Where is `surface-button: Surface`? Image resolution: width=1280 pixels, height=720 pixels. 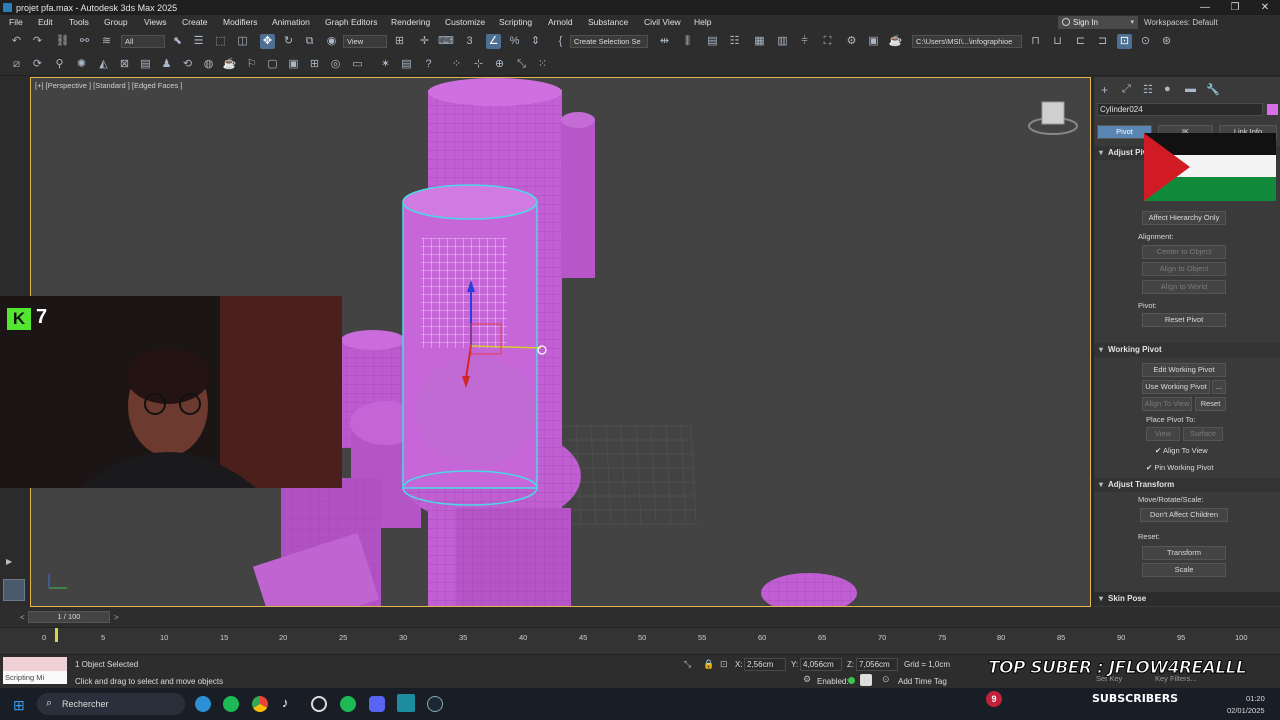
surface-button: Surface is located at coordinates (1203, 434).